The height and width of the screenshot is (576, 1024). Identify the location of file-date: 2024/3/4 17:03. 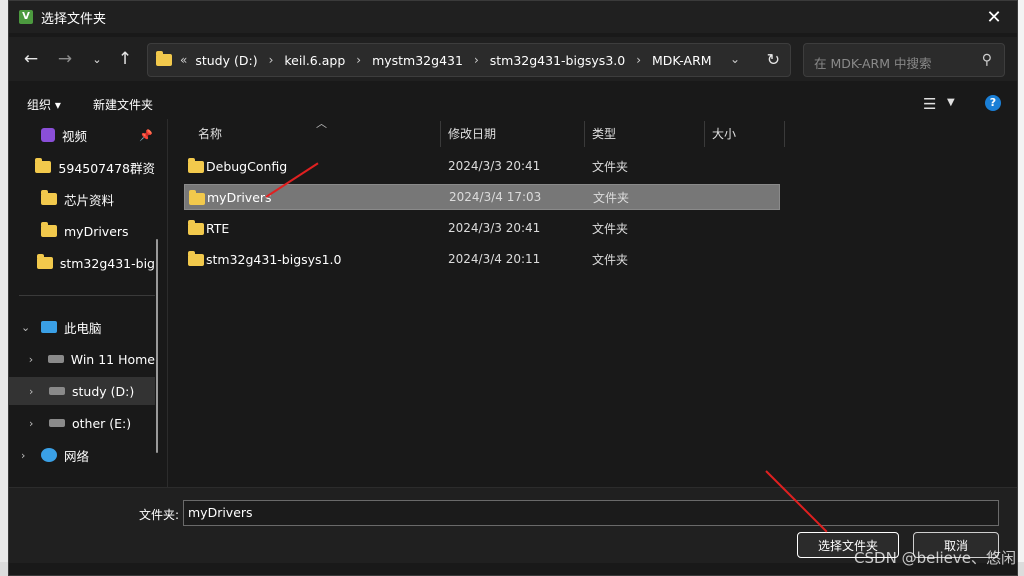
(495, 197).